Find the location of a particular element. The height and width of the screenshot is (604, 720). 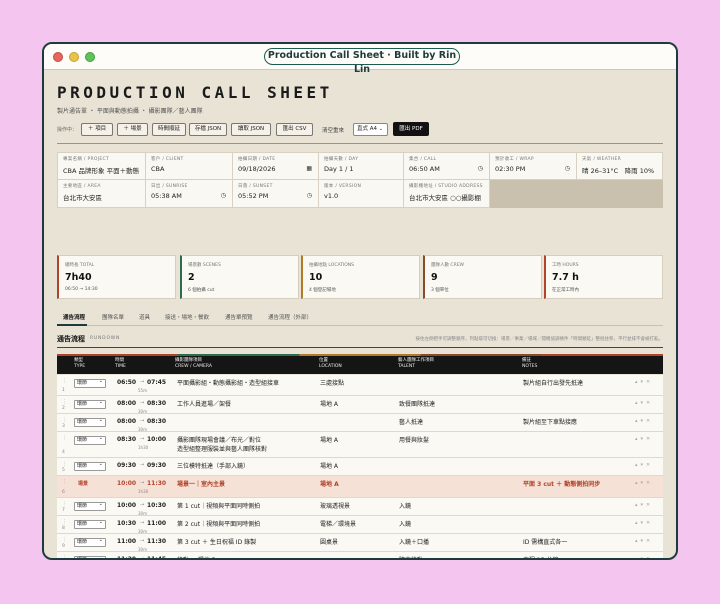

start-time: 10:00 is located at coordinates (126, 505).